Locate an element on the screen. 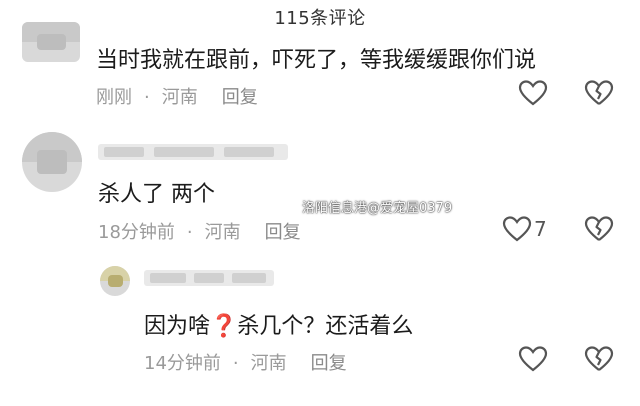 This screenshot has width=640, height=406. like-count: 7 is located at coordinates (540, 229).